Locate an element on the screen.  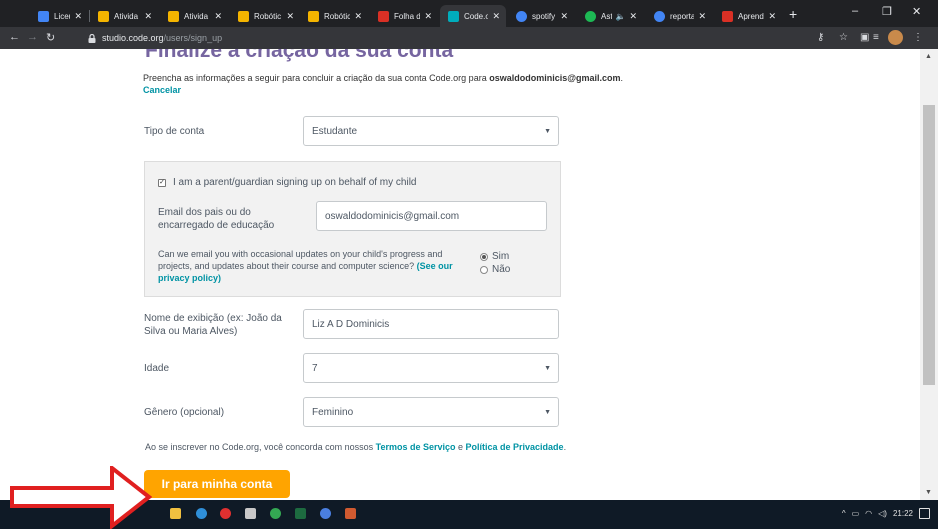
notification-icon is located at coordinates (924, 513).